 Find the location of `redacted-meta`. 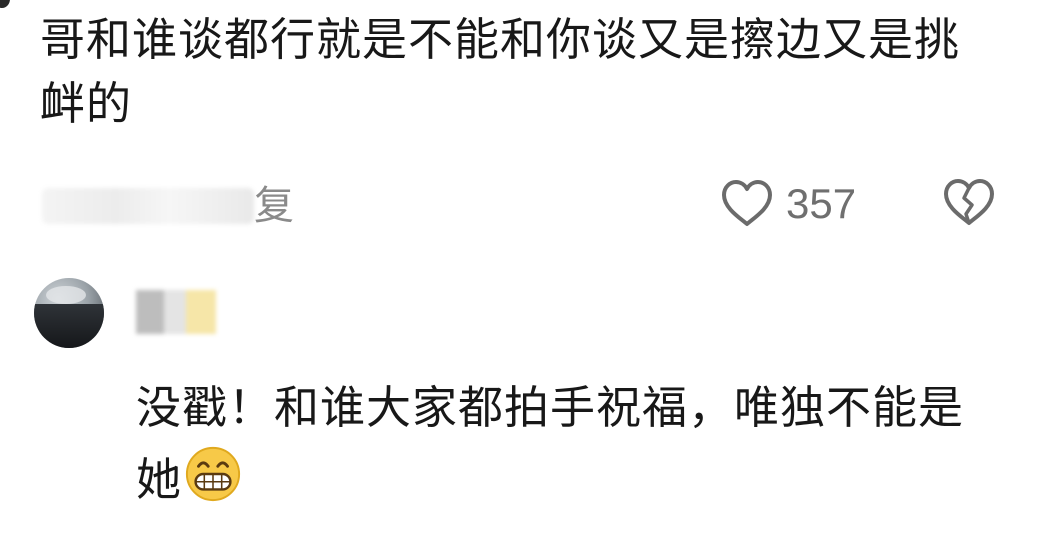

redacted-meta is located at coordinates (148, 206).